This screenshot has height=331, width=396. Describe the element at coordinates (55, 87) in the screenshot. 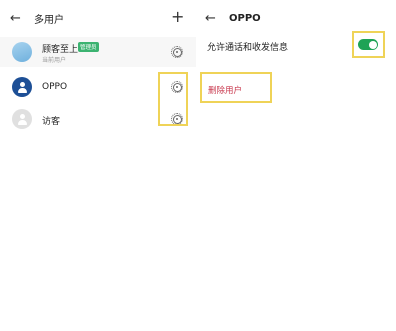

I see `user-name: OPPO` at that location.